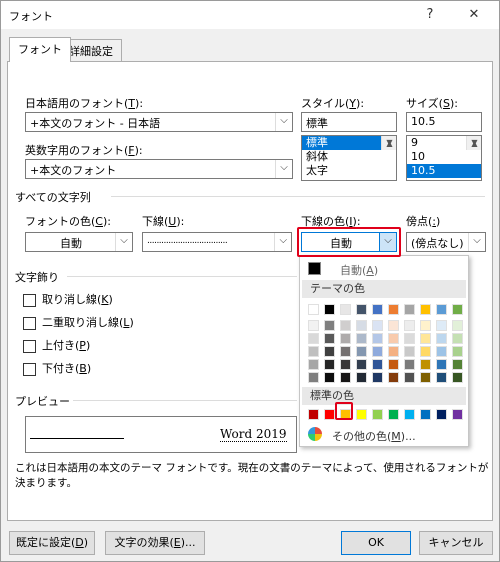  I want to click on chevron-down-icon: ▼, so click(389, 143).